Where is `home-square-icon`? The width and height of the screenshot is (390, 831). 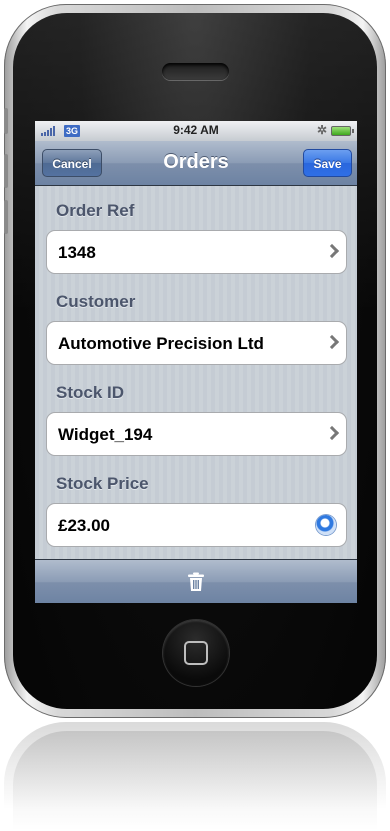 home-square-icon is located at coordinates (196, 653).